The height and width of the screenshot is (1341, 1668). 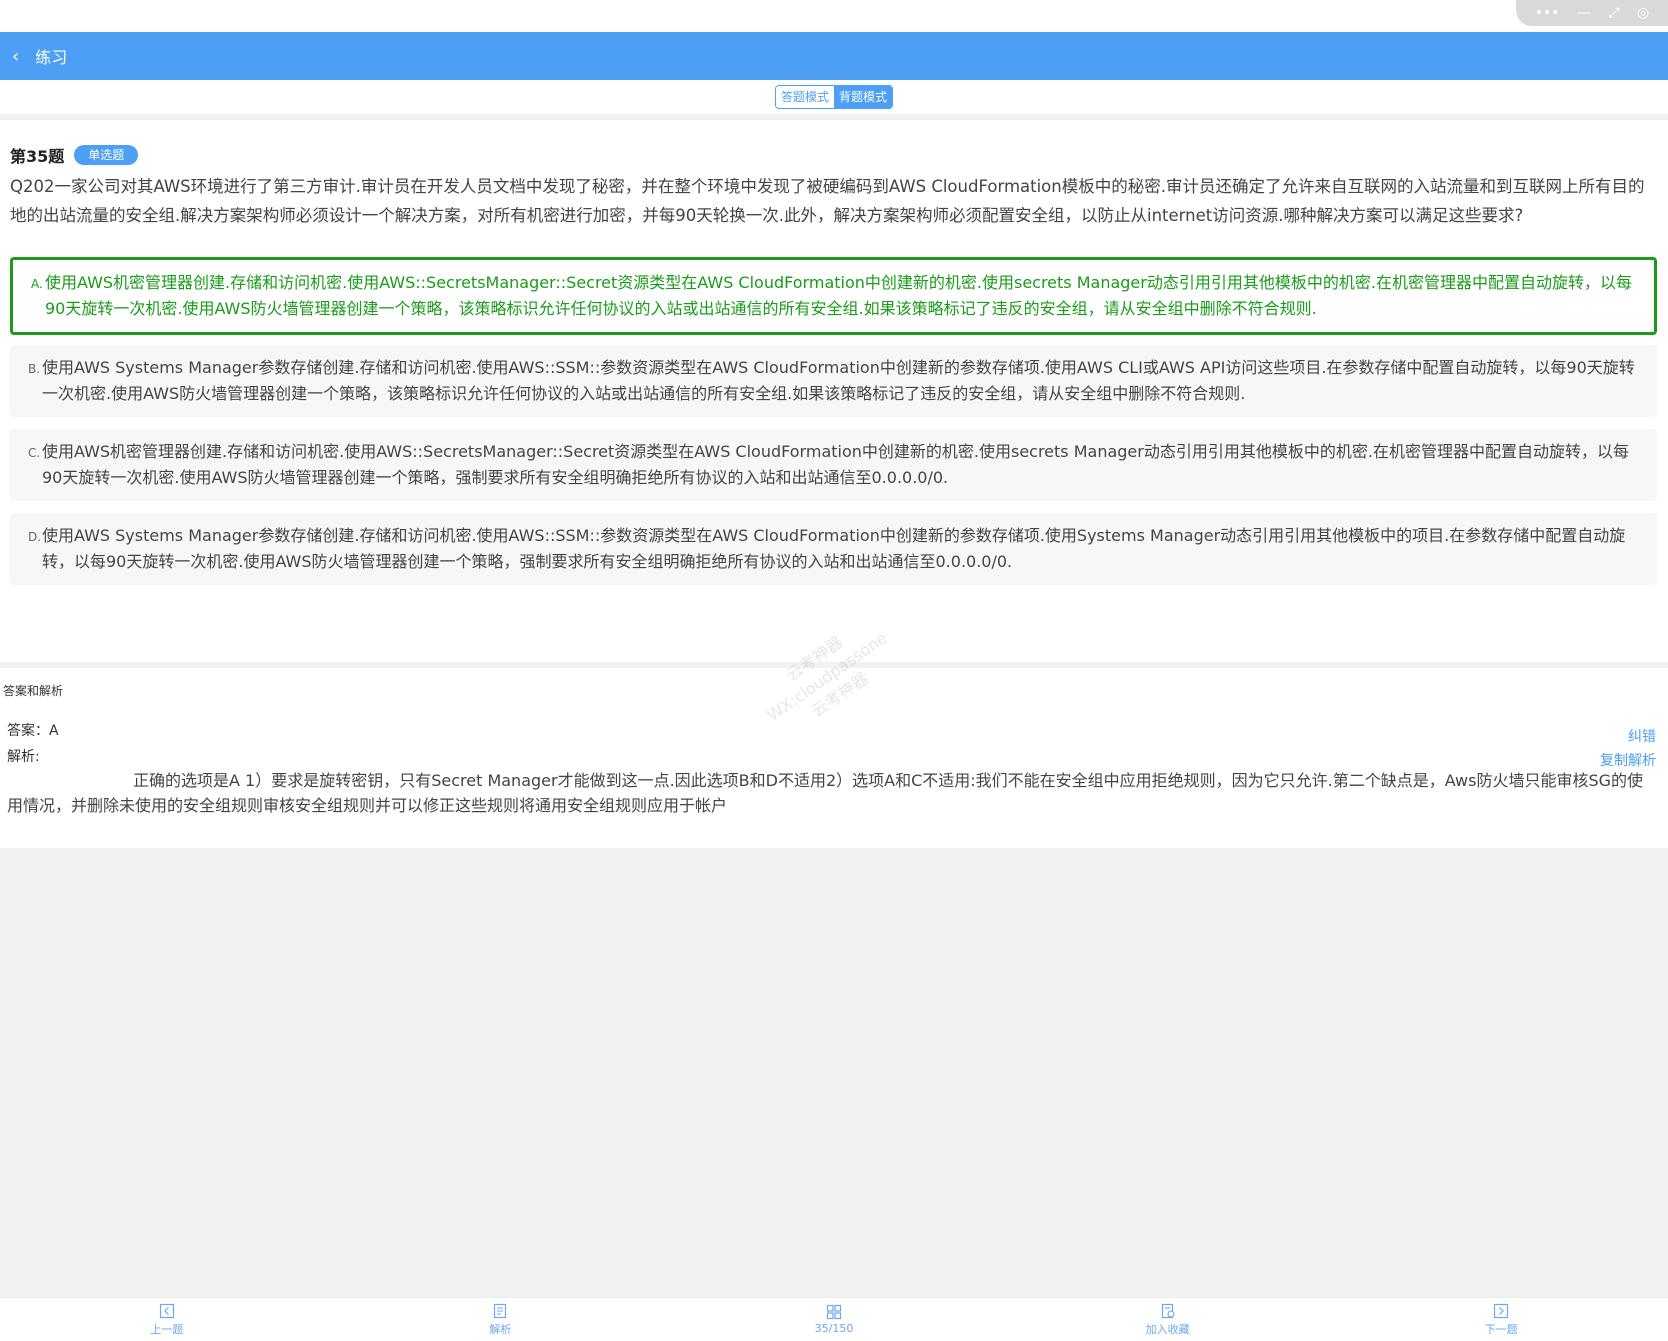 I want to click on answer-section-title: 答案和解析, so click(x=33, y=691).